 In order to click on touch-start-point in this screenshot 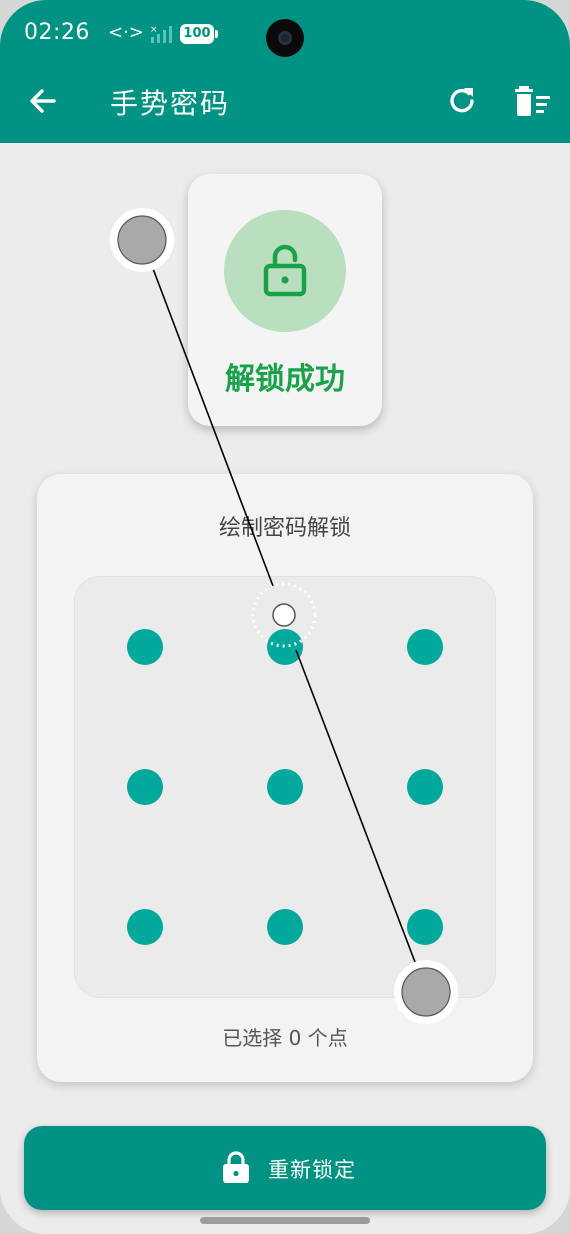, I will do `click(142, 240)`.